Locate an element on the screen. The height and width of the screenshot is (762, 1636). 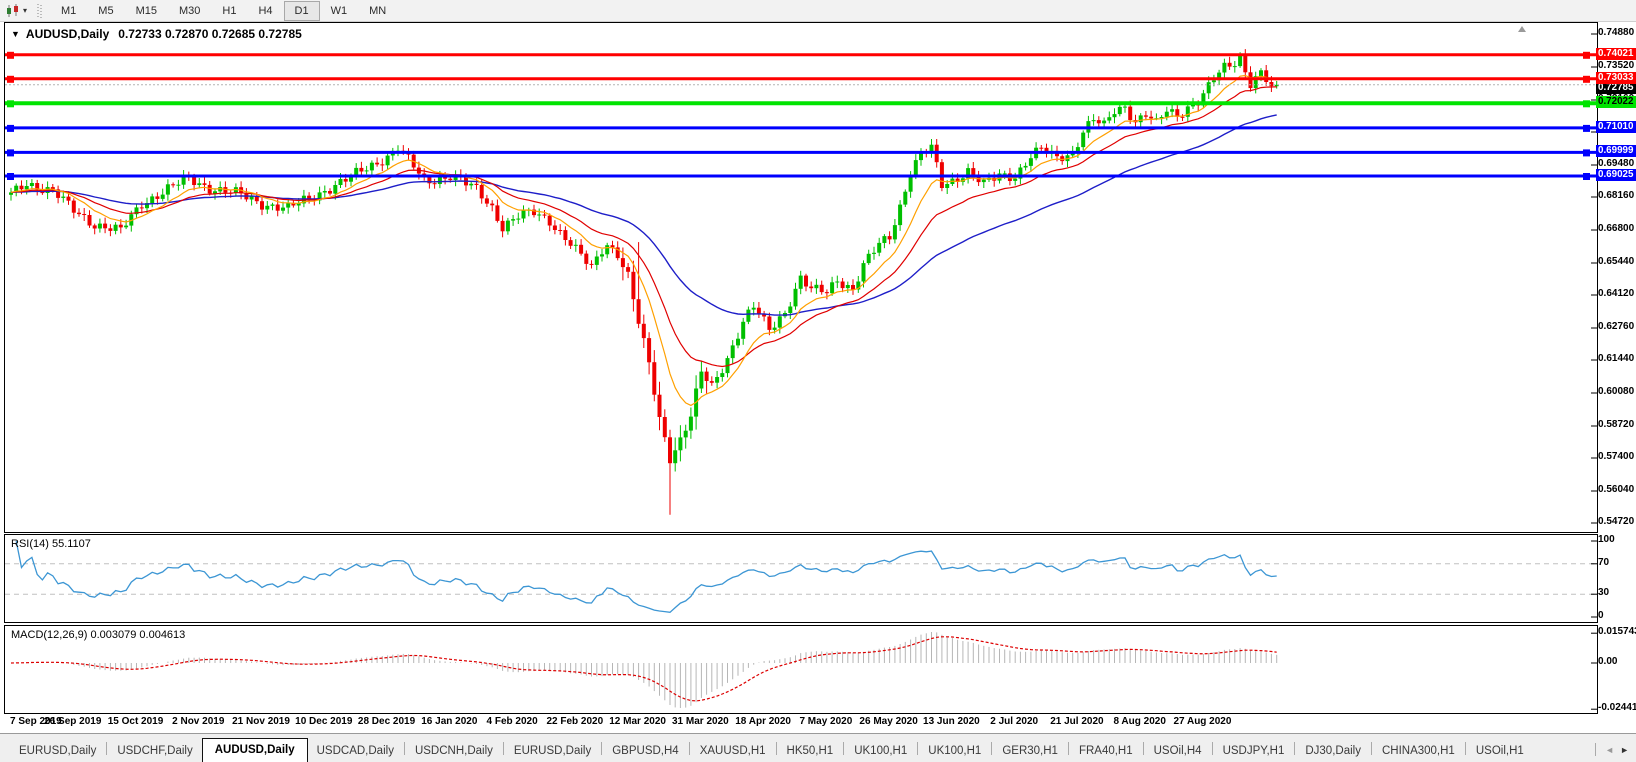
date-label: 10 Dec 2019 is located at coordinates (324, 721).